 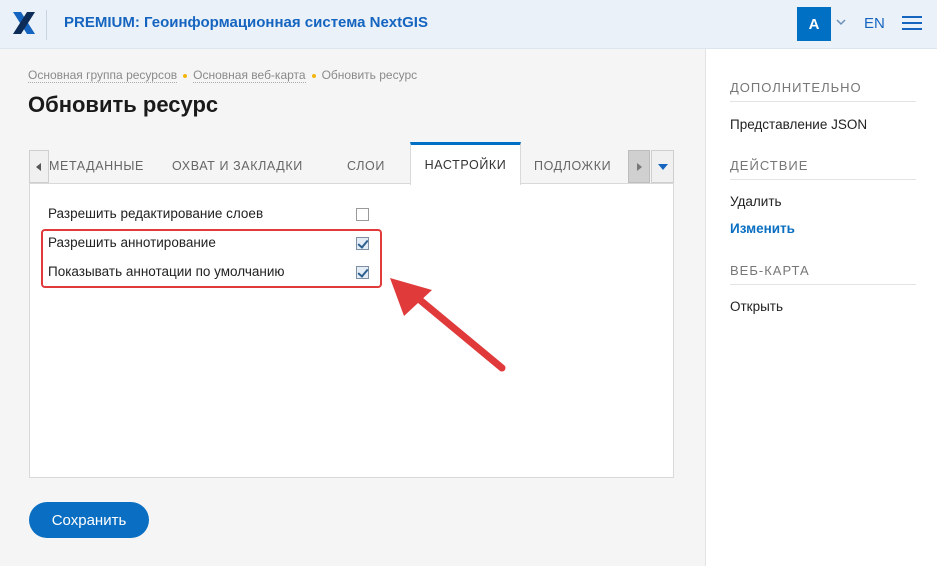 What do you see at coordinates (39, 166) in the screenshot?
I see `chevron-left-icon` at bounding box center [39, 166].